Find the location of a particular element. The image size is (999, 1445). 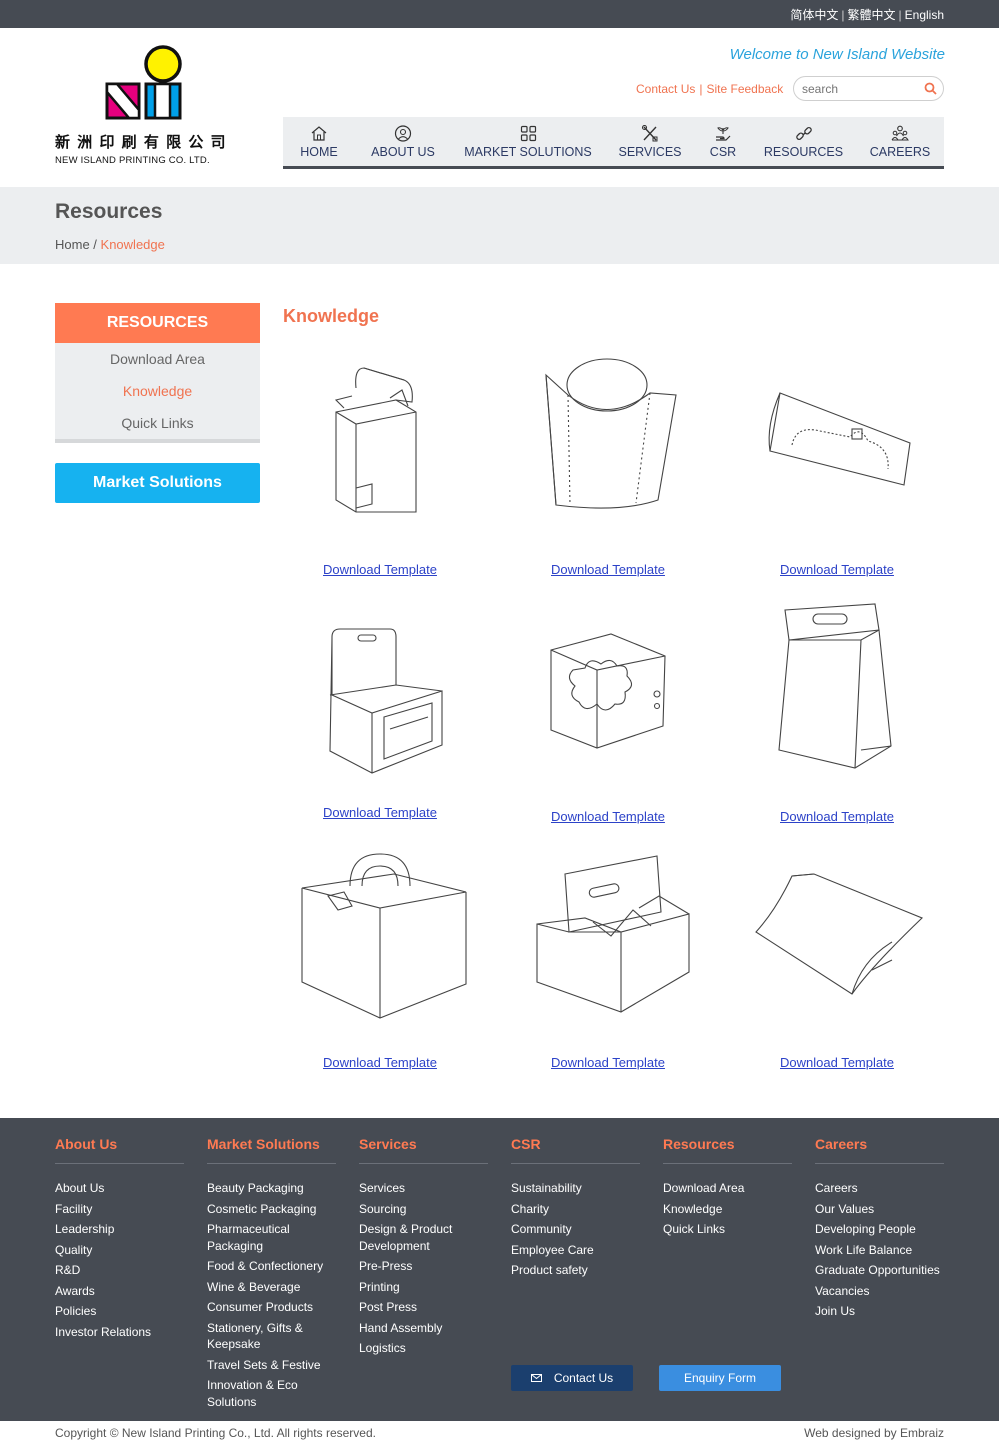

section-title: Knowledge is located at coordinates (331, 316).